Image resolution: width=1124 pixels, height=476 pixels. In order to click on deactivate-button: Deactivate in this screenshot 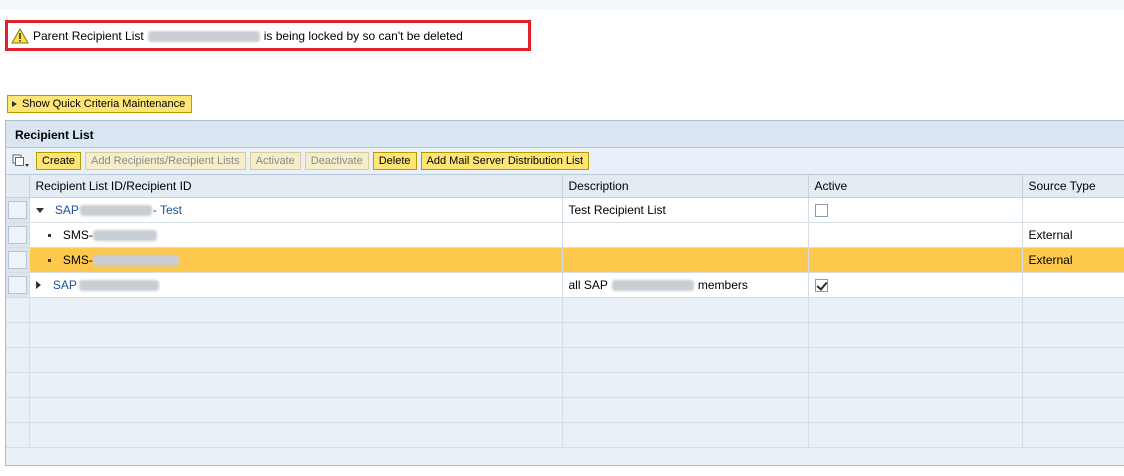, I will do `click(336, 161)`.